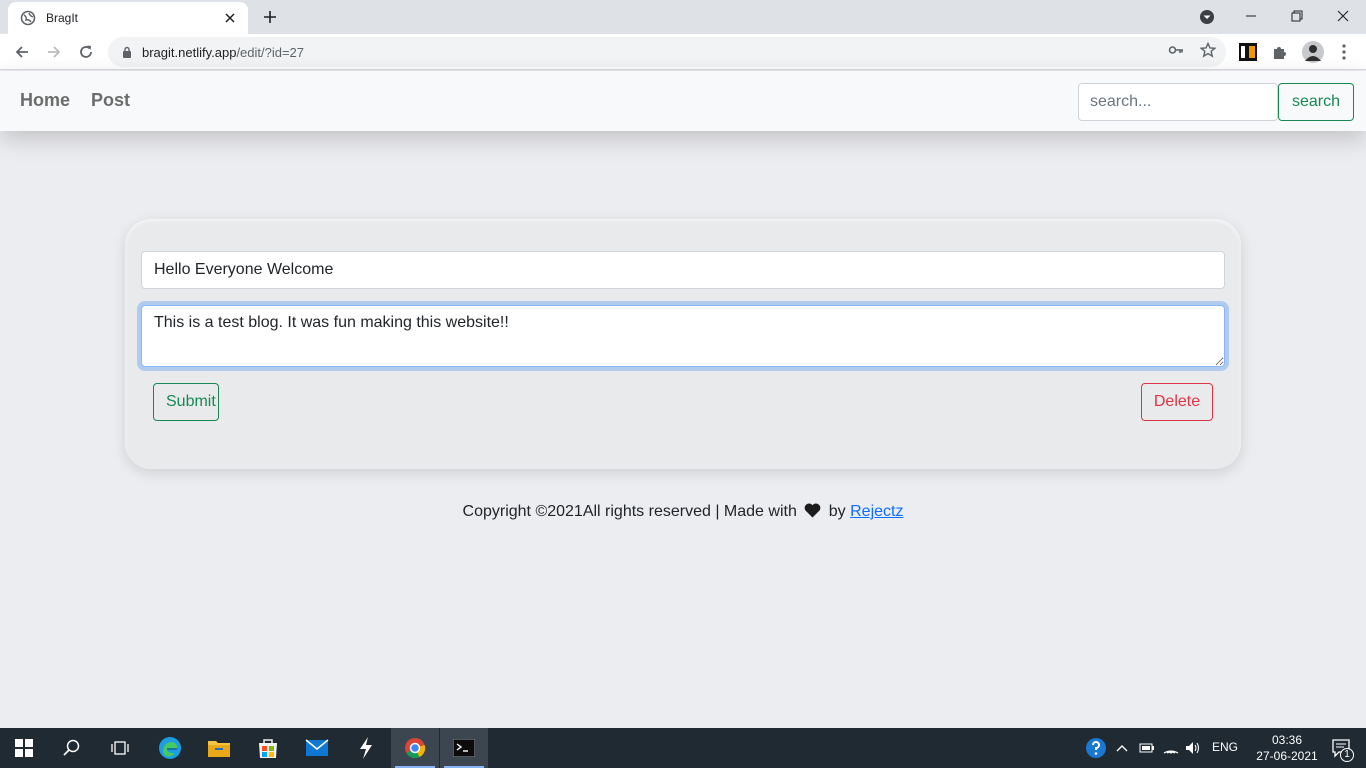 This screenshot has height=768, width=1366. What do you see at coordinates (219, 748) in the screenshot?
I see `file-explorer-icon` at bounding box center [219, 748].